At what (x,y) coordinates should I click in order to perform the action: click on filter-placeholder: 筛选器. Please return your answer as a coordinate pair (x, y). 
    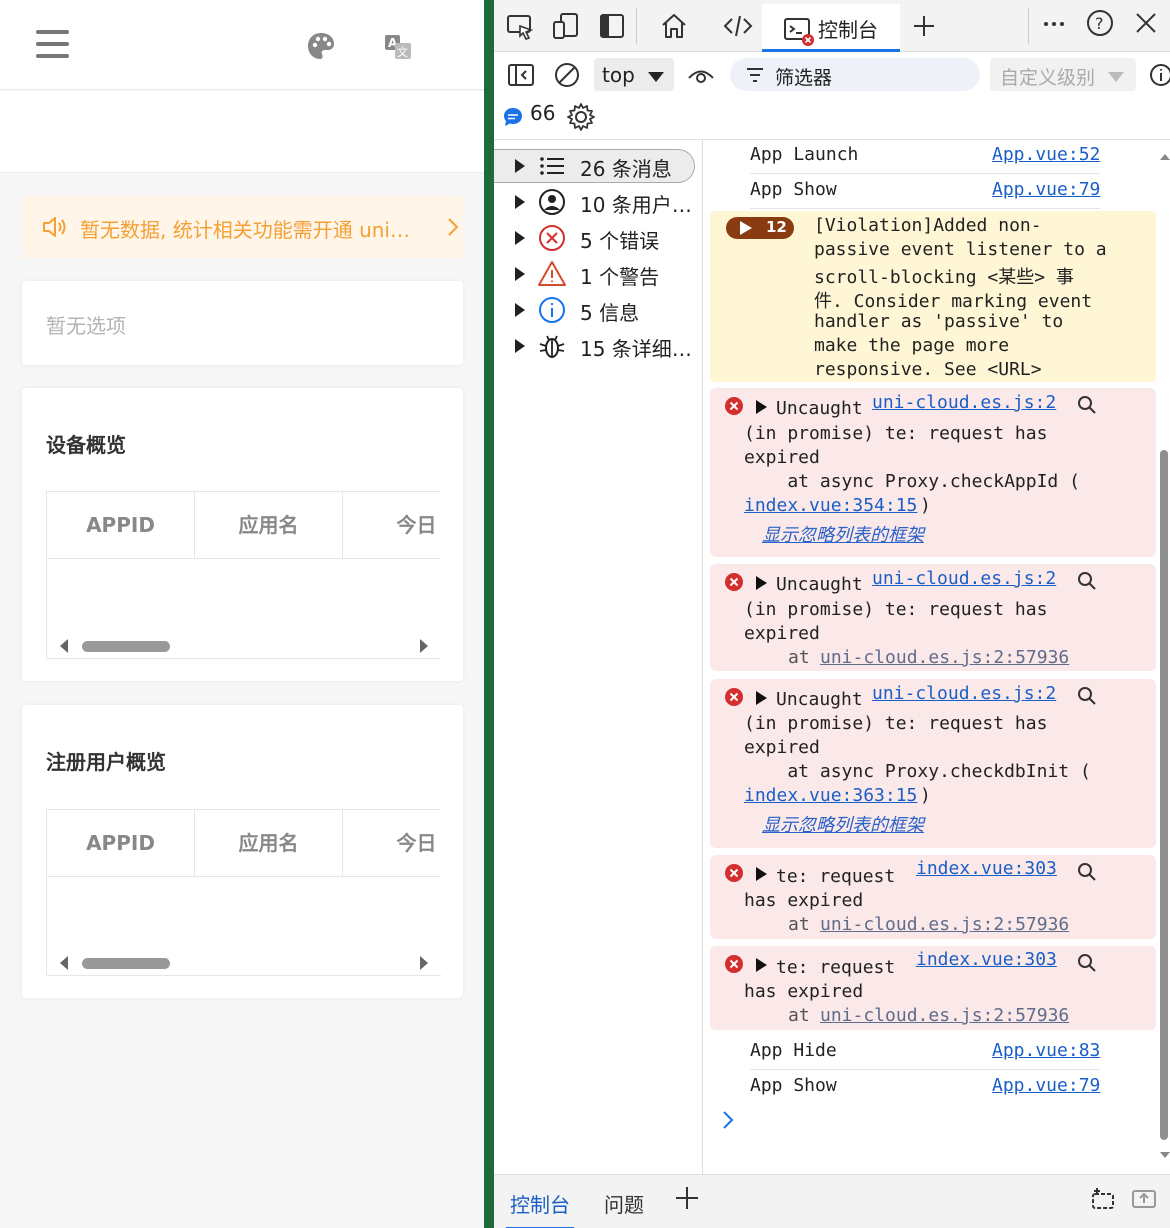
    Looking at the image, I should click on (804, 78).